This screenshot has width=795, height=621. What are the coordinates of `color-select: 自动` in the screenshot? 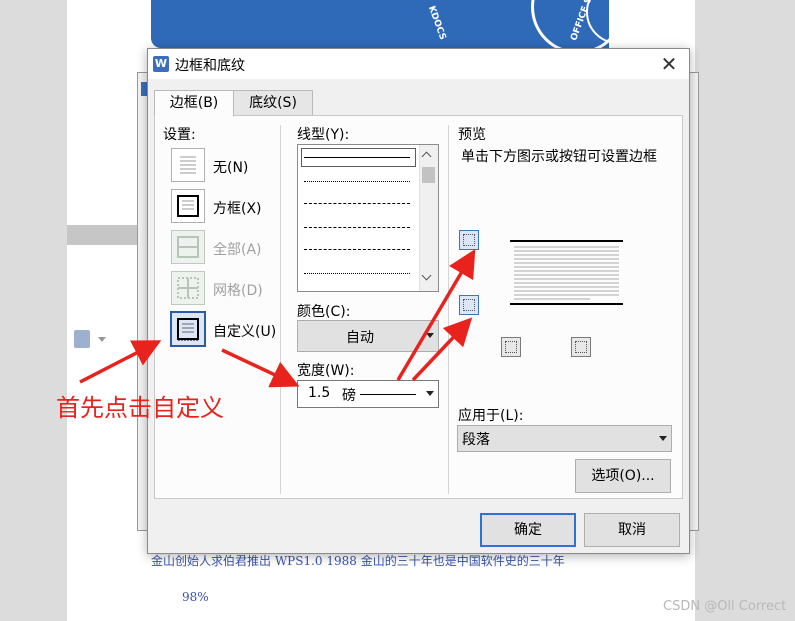 It's located at (368, 336).